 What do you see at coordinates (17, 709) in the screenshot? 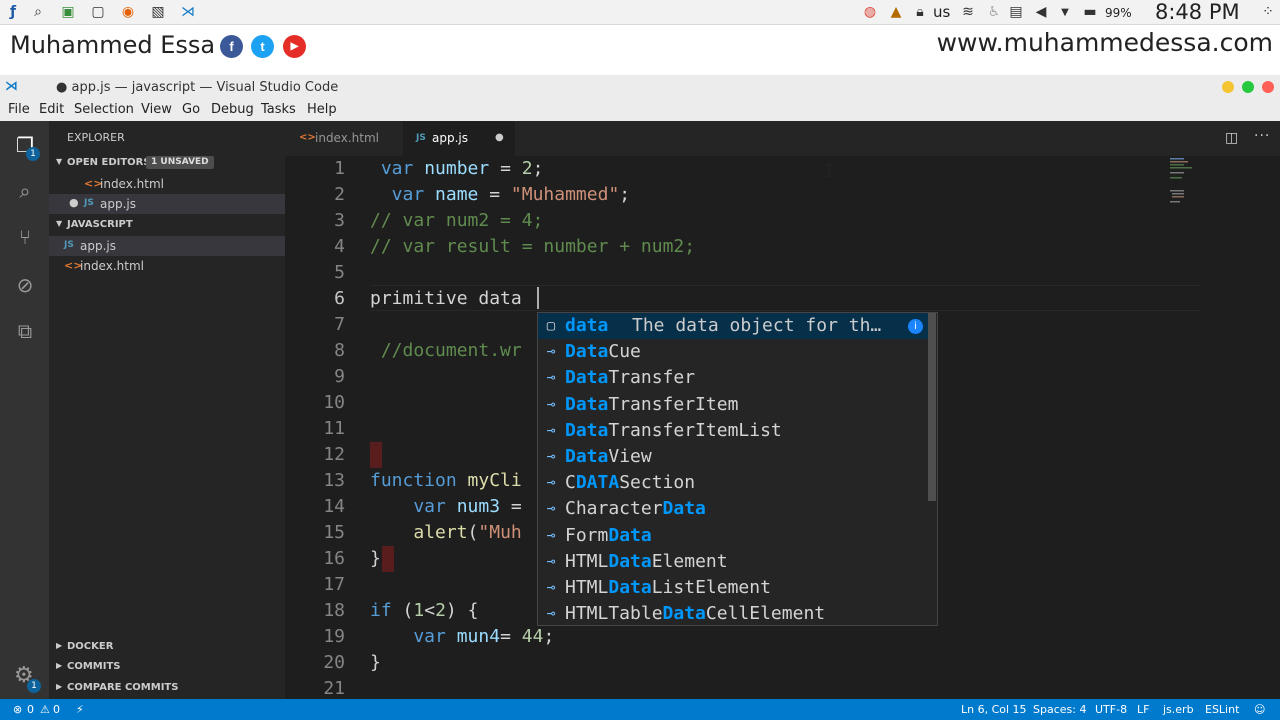
I see `errors-icon: ⊗` at bounding box center [17, 709].